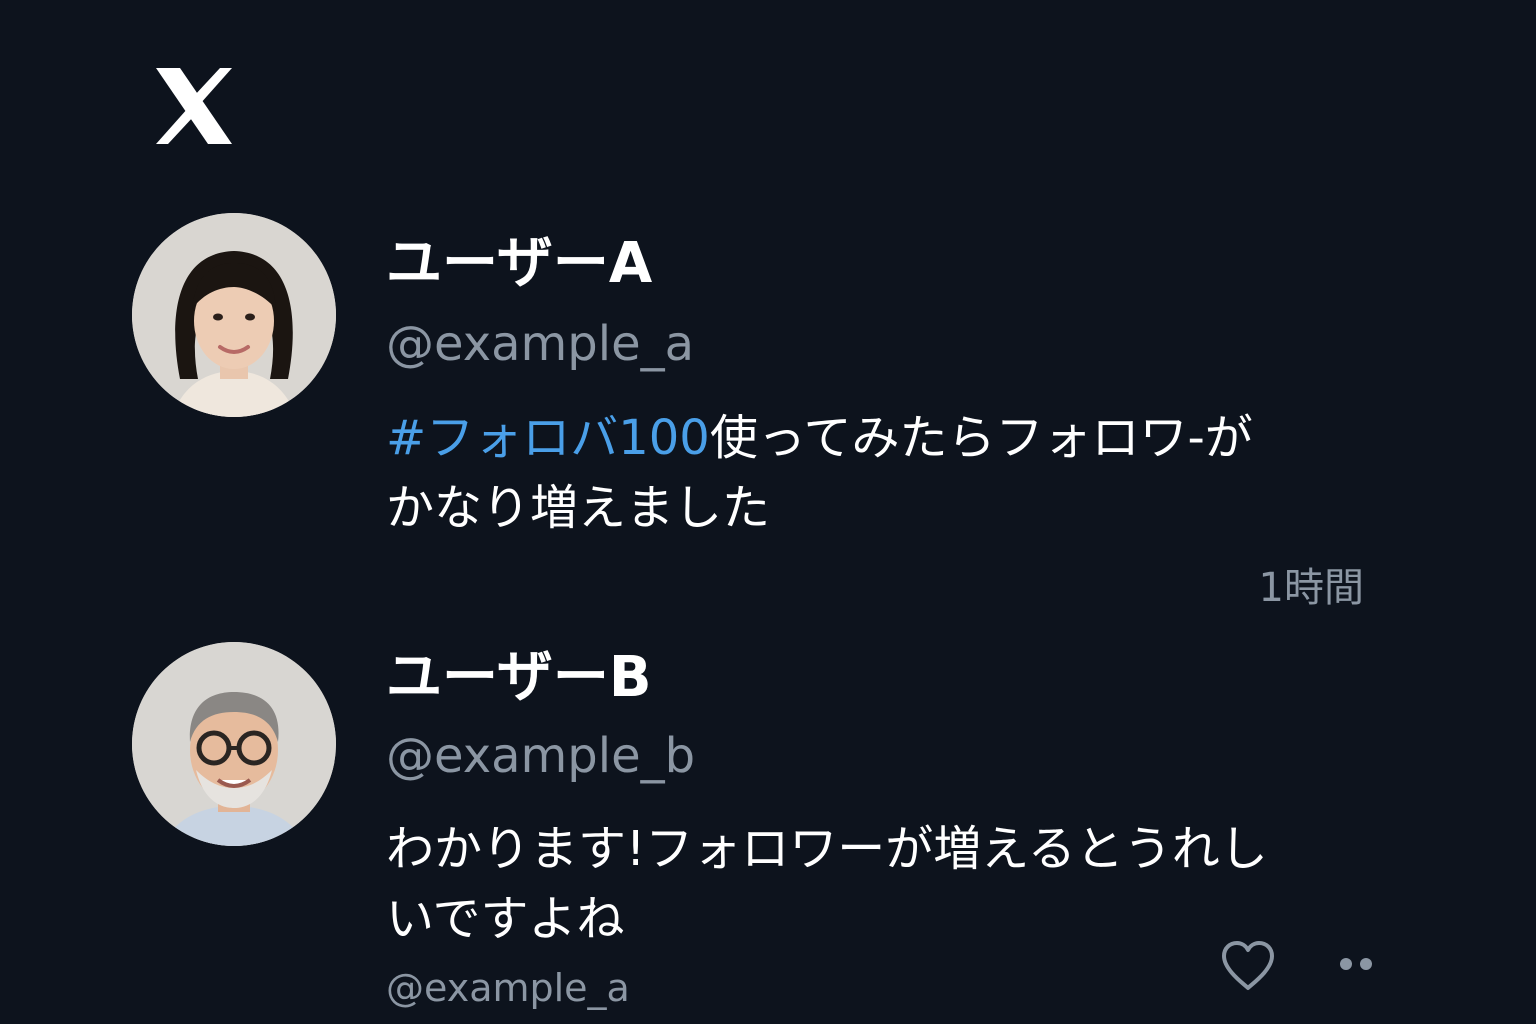 This screenshot has width=1536, height=1024. Describe the element at coordinates (234, 744) in the screenshot. I see `avatar-user-b` at that location.